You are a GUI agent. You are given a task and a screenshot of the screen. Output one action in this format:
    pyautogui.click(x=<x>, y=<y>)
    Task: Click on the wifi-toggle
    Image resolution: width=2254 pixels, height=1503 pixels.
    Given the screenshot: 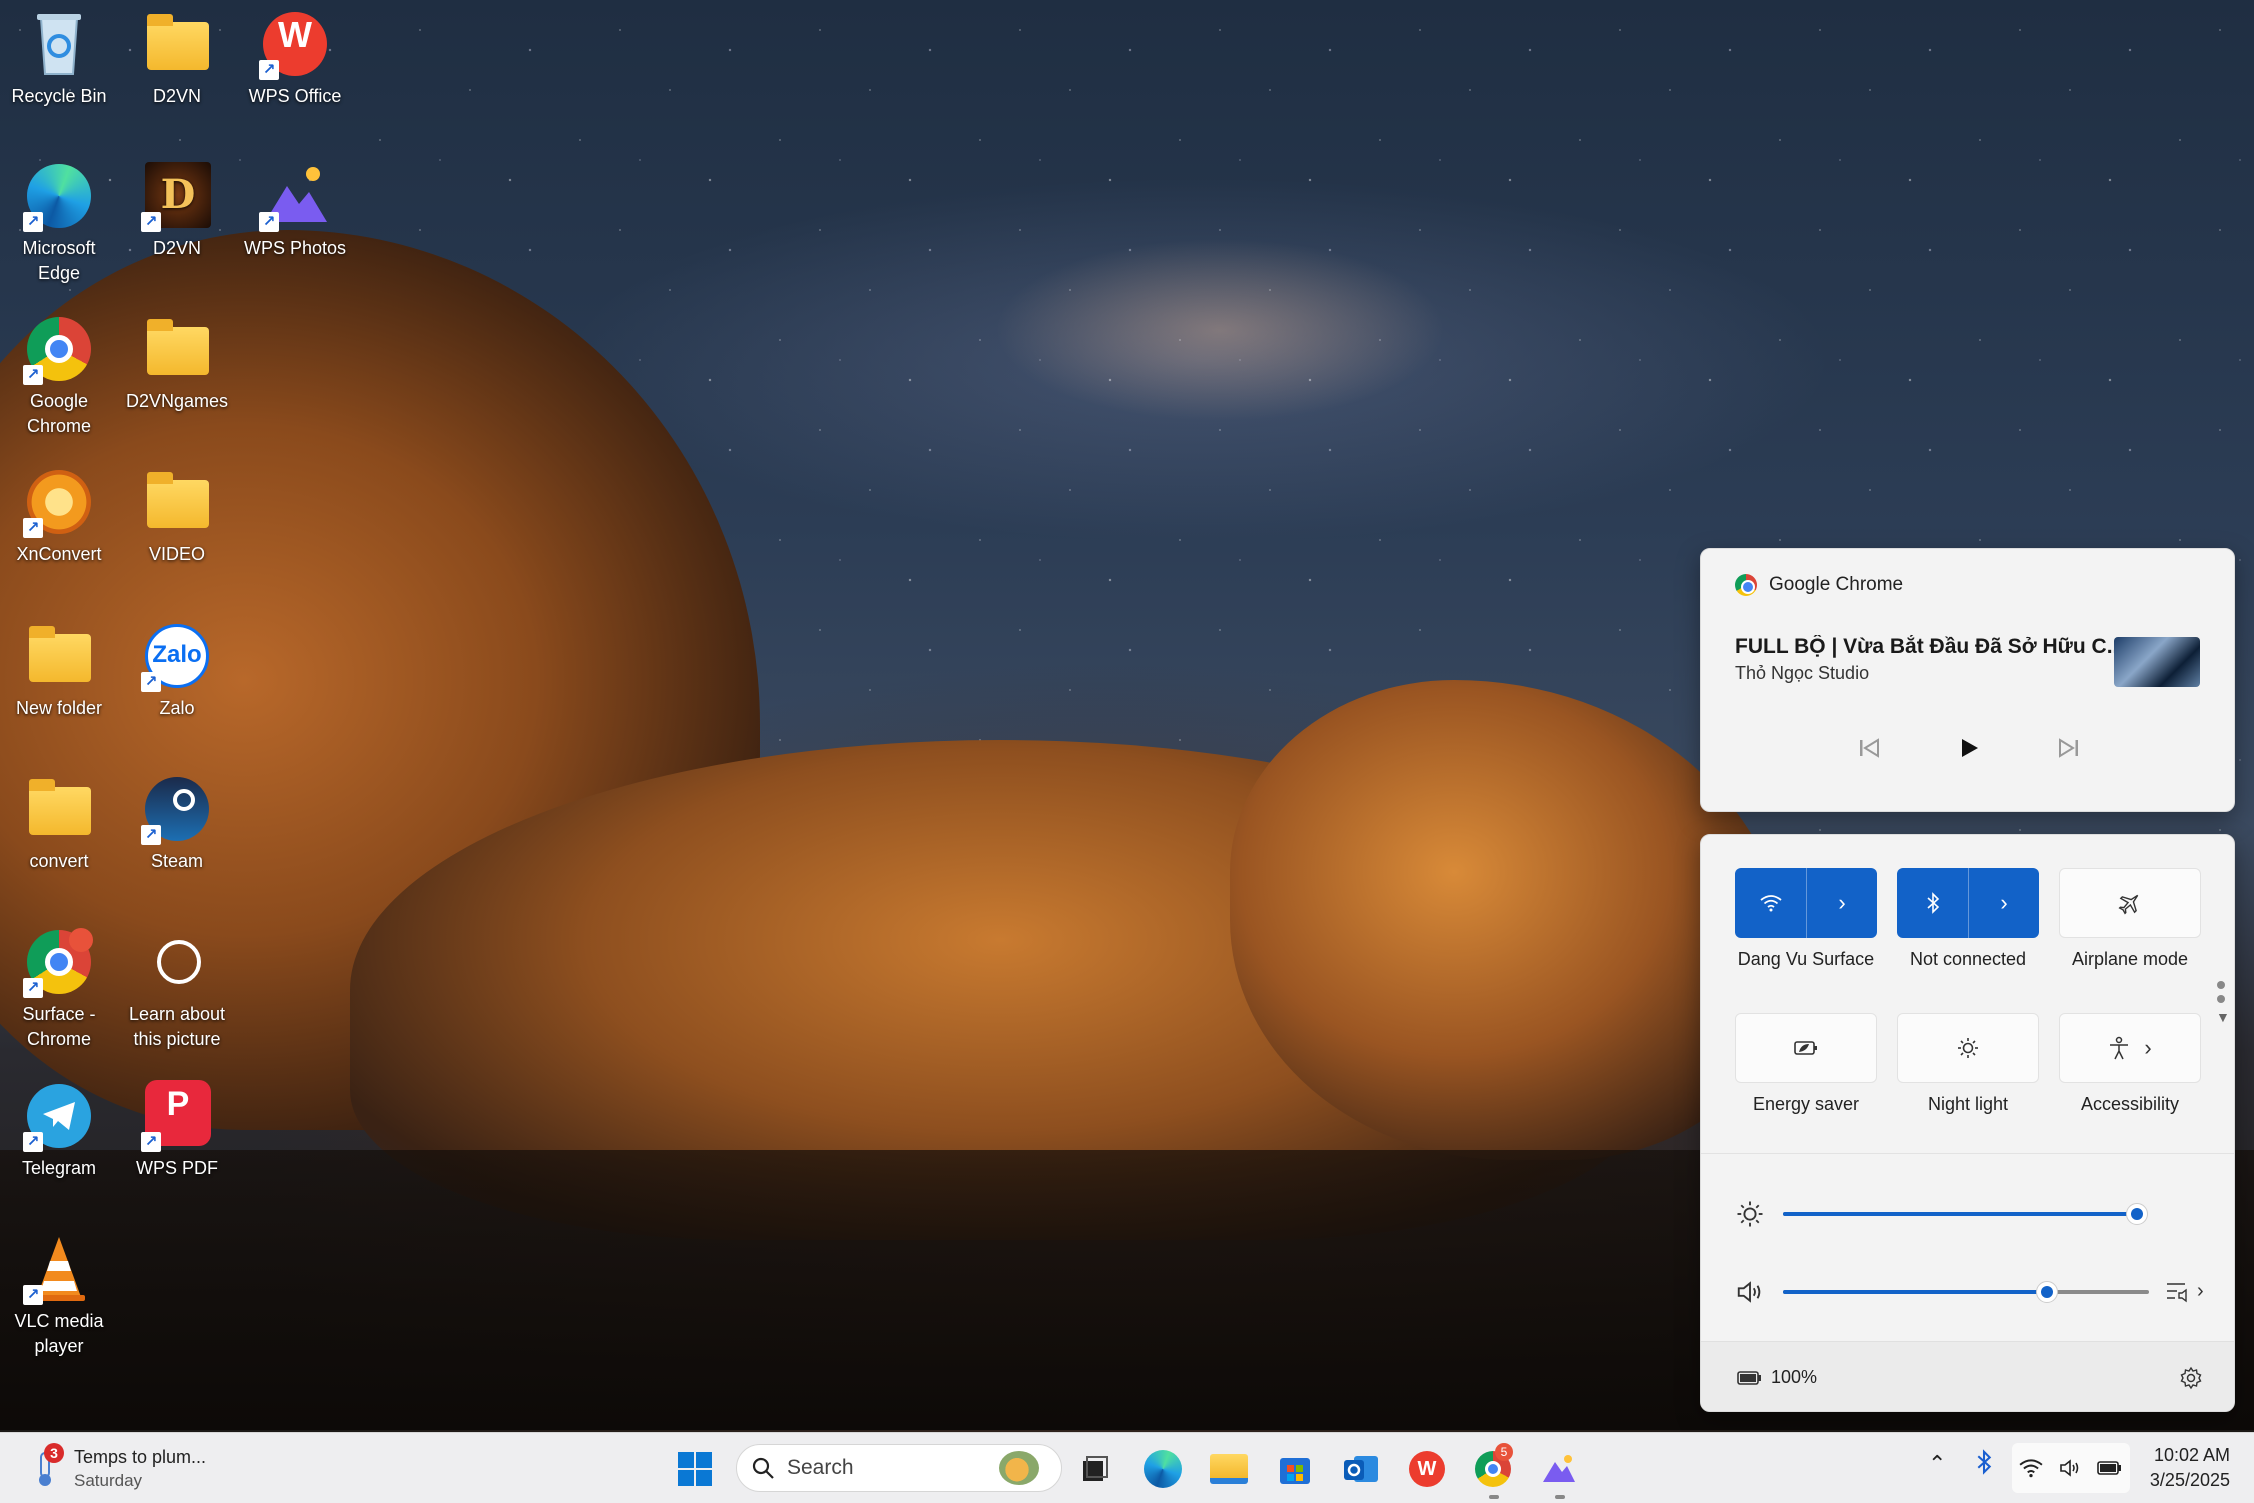 What is the action you would take?
    pyautogui.click(x=1770, y=903)
    